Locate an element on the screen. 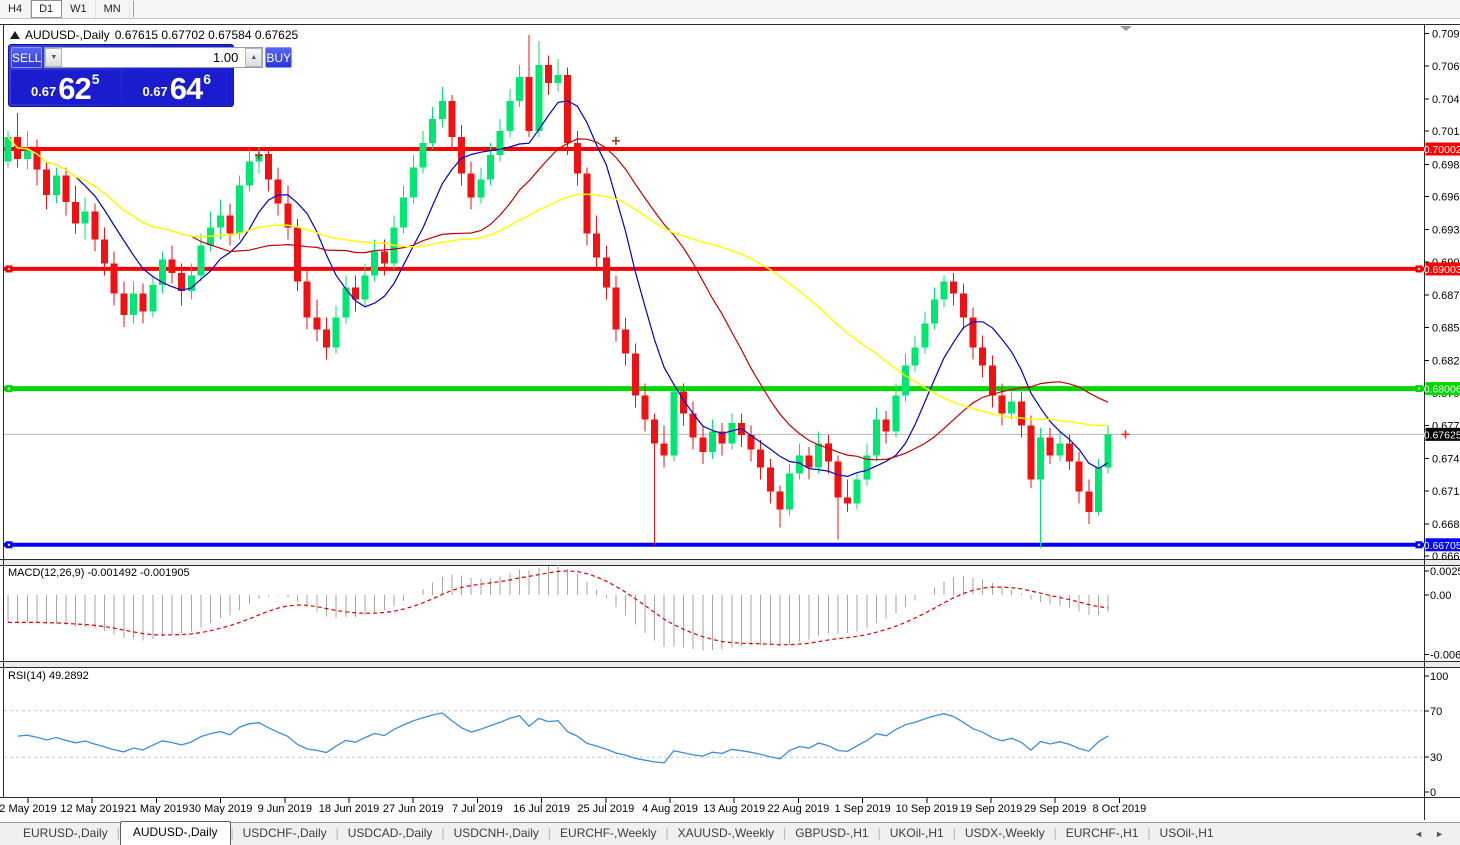  y-axis-label: 0.70965 is located at coordinates (1446, 34).